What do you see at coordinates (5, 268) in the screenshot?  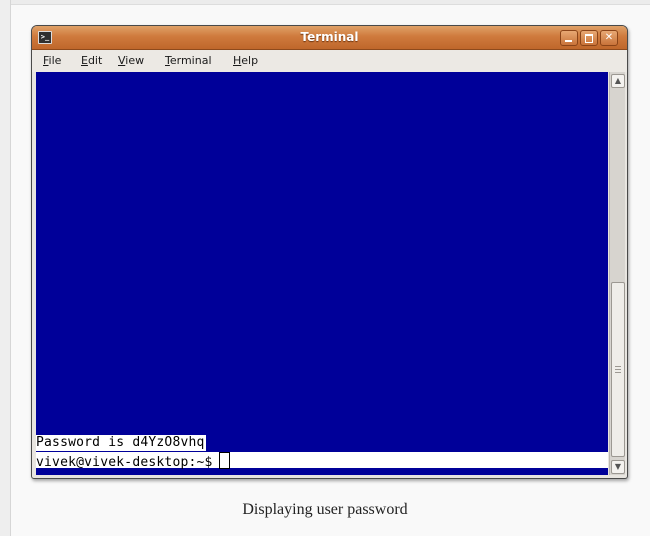 I see `page-left-border` at bounding box center [5, 268].